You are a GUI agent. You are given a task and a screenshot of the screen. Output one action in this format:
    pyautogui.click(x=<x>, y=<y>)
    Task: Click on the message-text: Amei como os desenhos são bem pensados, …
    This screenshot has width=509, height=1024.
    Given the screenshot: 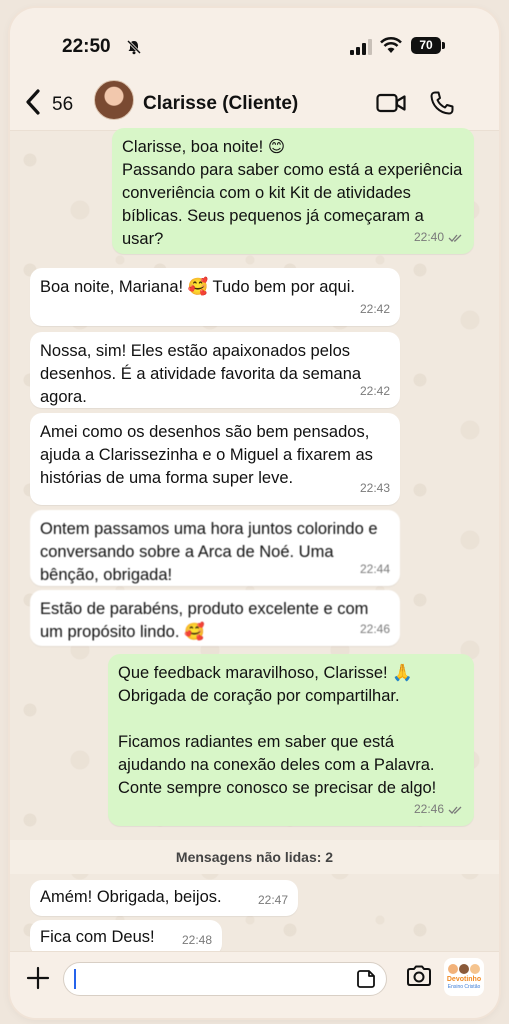 What is the action you would take?
    pyautogui.click(x=209, y=455)
    